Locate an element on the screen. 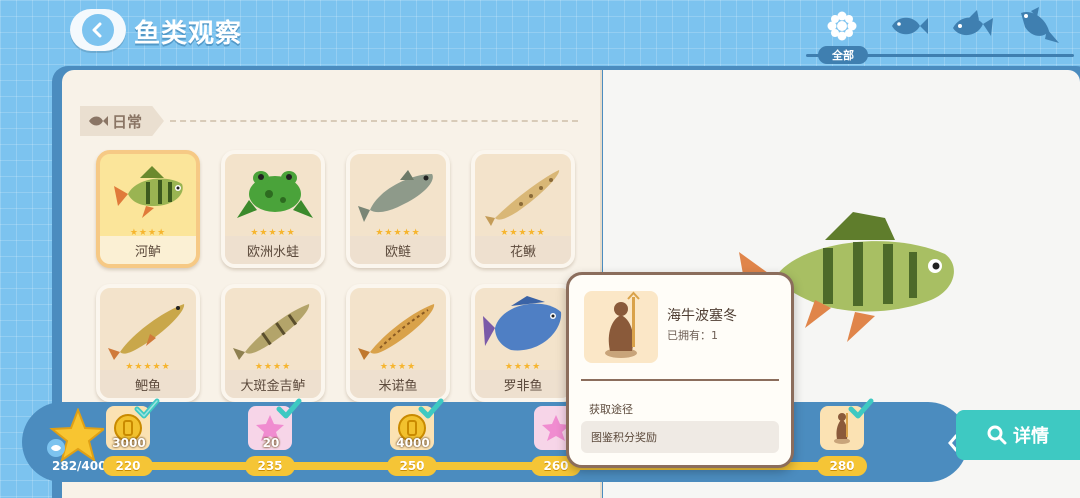 The height and width of the screenshot is (498, 1080). details-button: 详情 is located at coordinates (1018, 435).